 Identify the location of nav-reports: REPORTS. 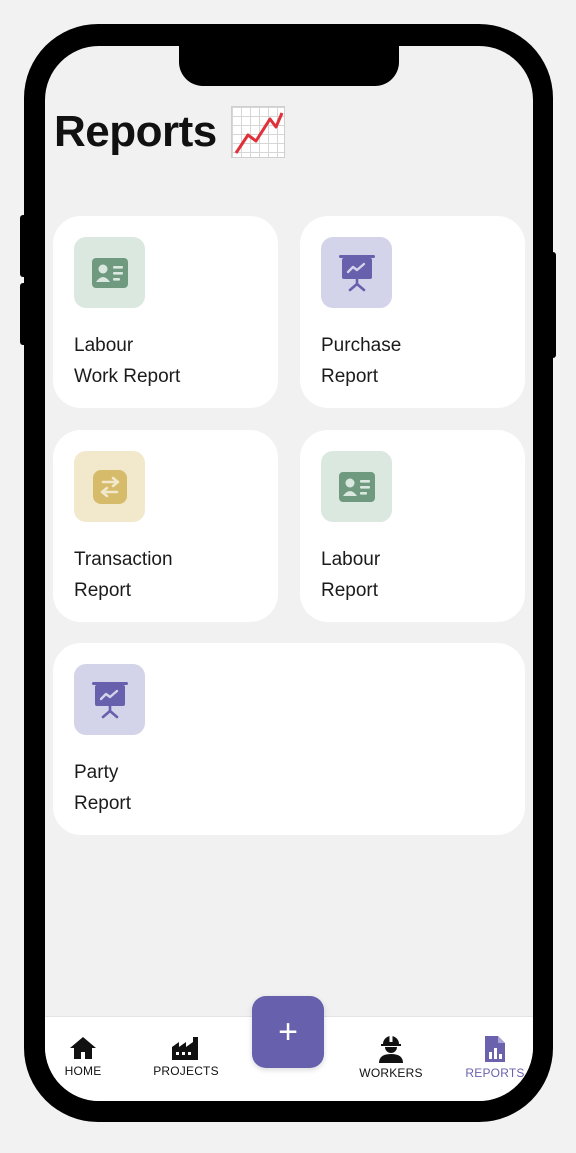
(495, 1057).